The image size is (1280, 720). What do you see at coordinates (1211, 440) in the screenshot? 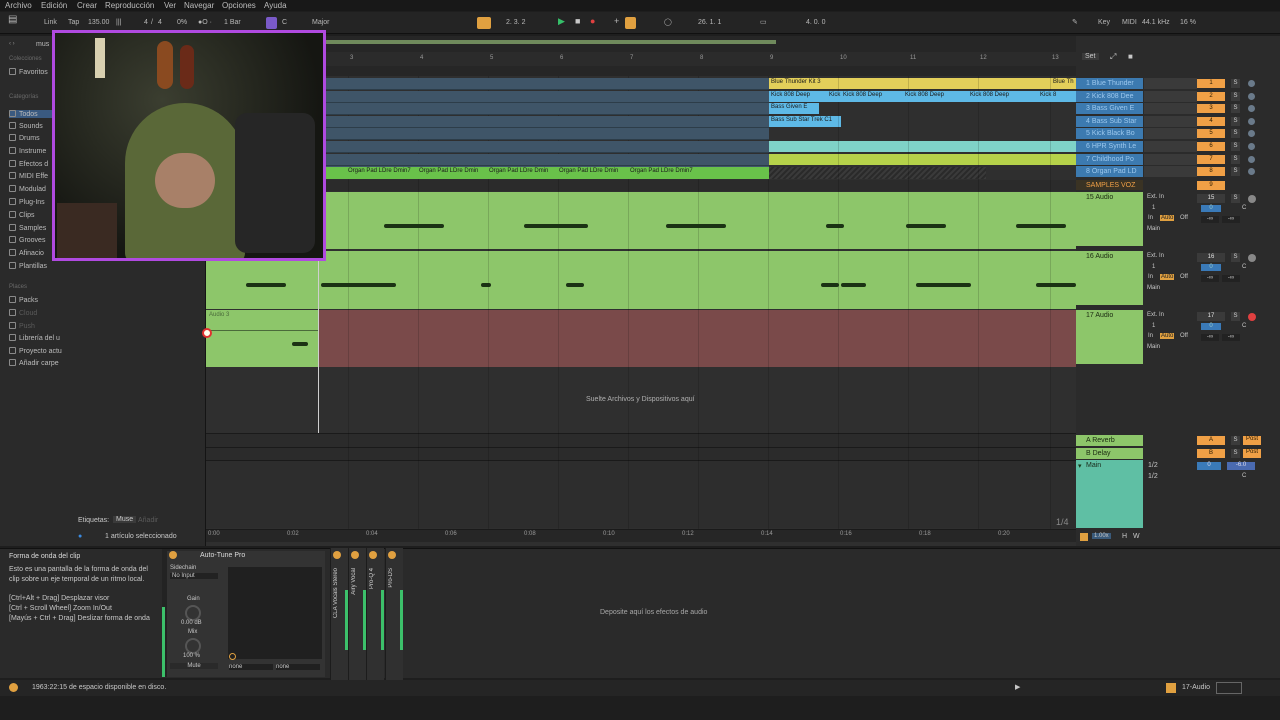
I see `return-letter: A` at bounding box center [1211, 440].